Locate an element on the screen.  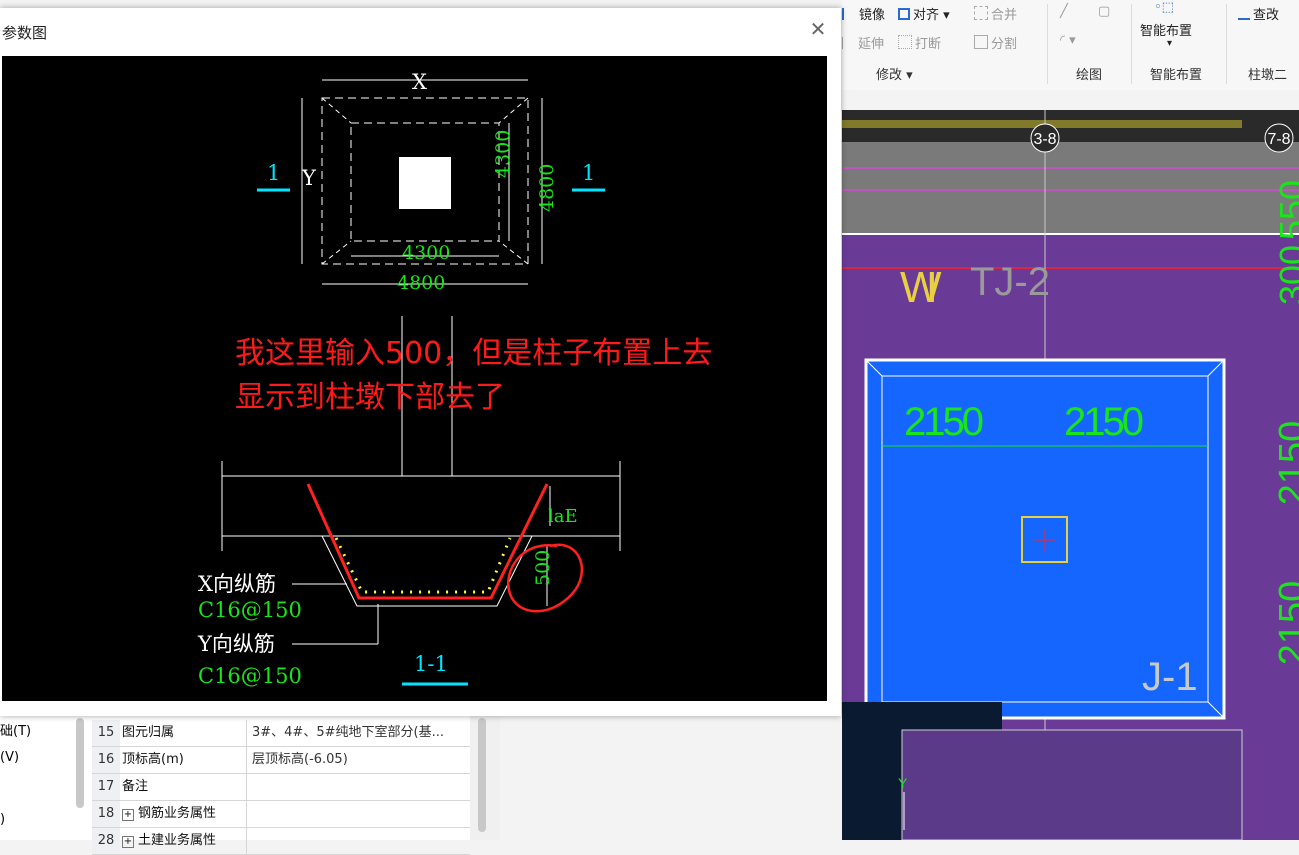
tree-item-v: (V) is located at coordinates (9, 757).